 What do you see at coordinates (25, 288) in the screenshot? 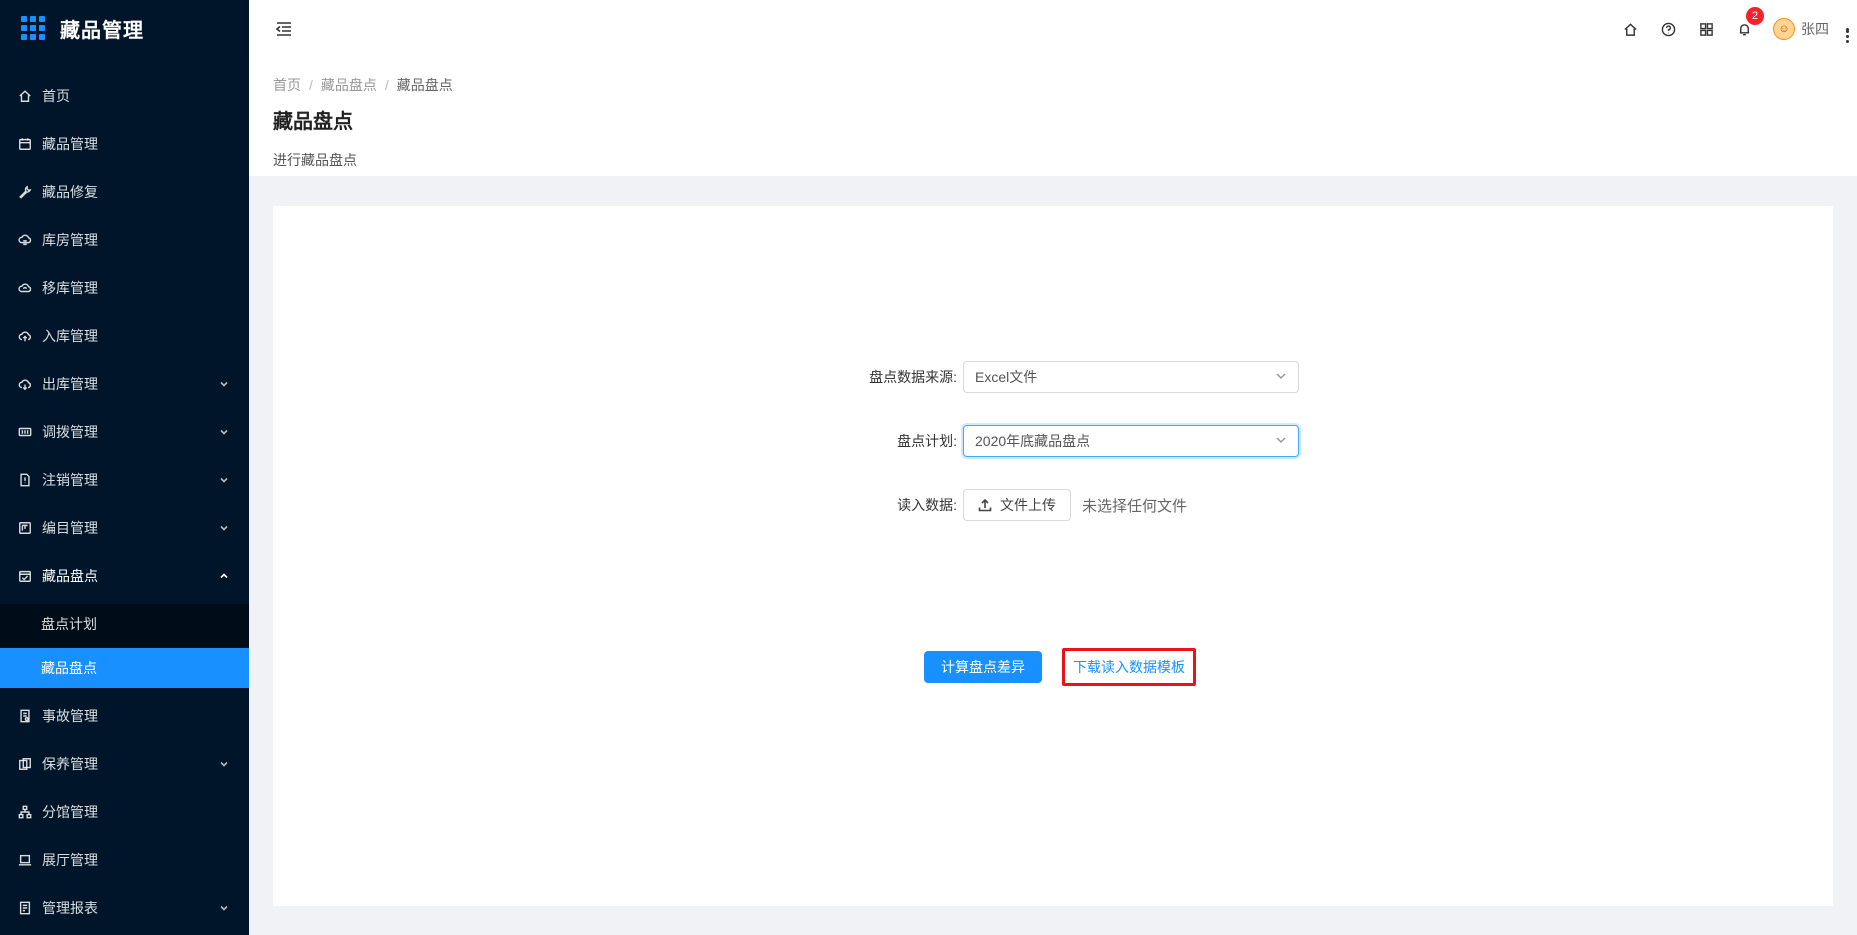
I see `cloud-sync-icon` at bounding box center [25, 288].